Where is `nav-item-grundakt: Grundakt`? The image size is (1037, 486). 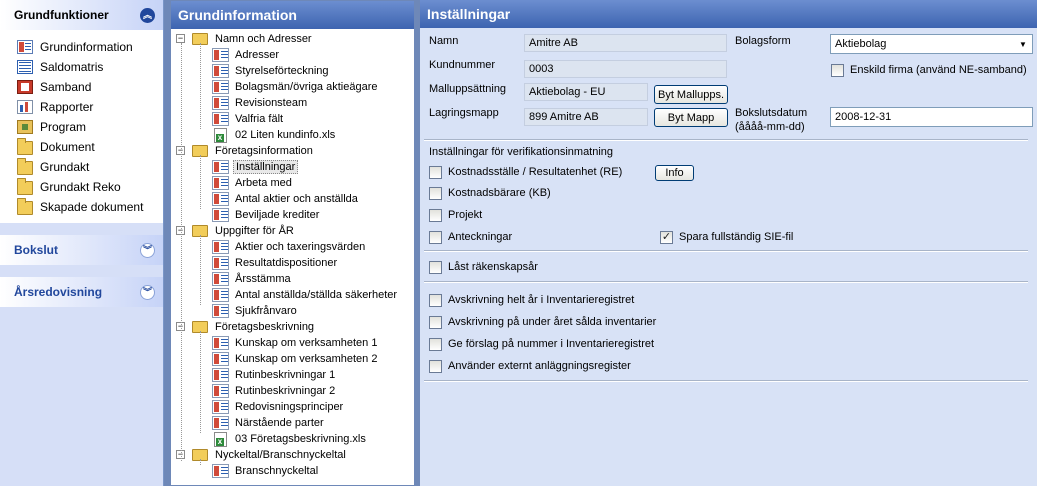
nav-item-grundakt: Grundakt is located at coordinates (81, 167).